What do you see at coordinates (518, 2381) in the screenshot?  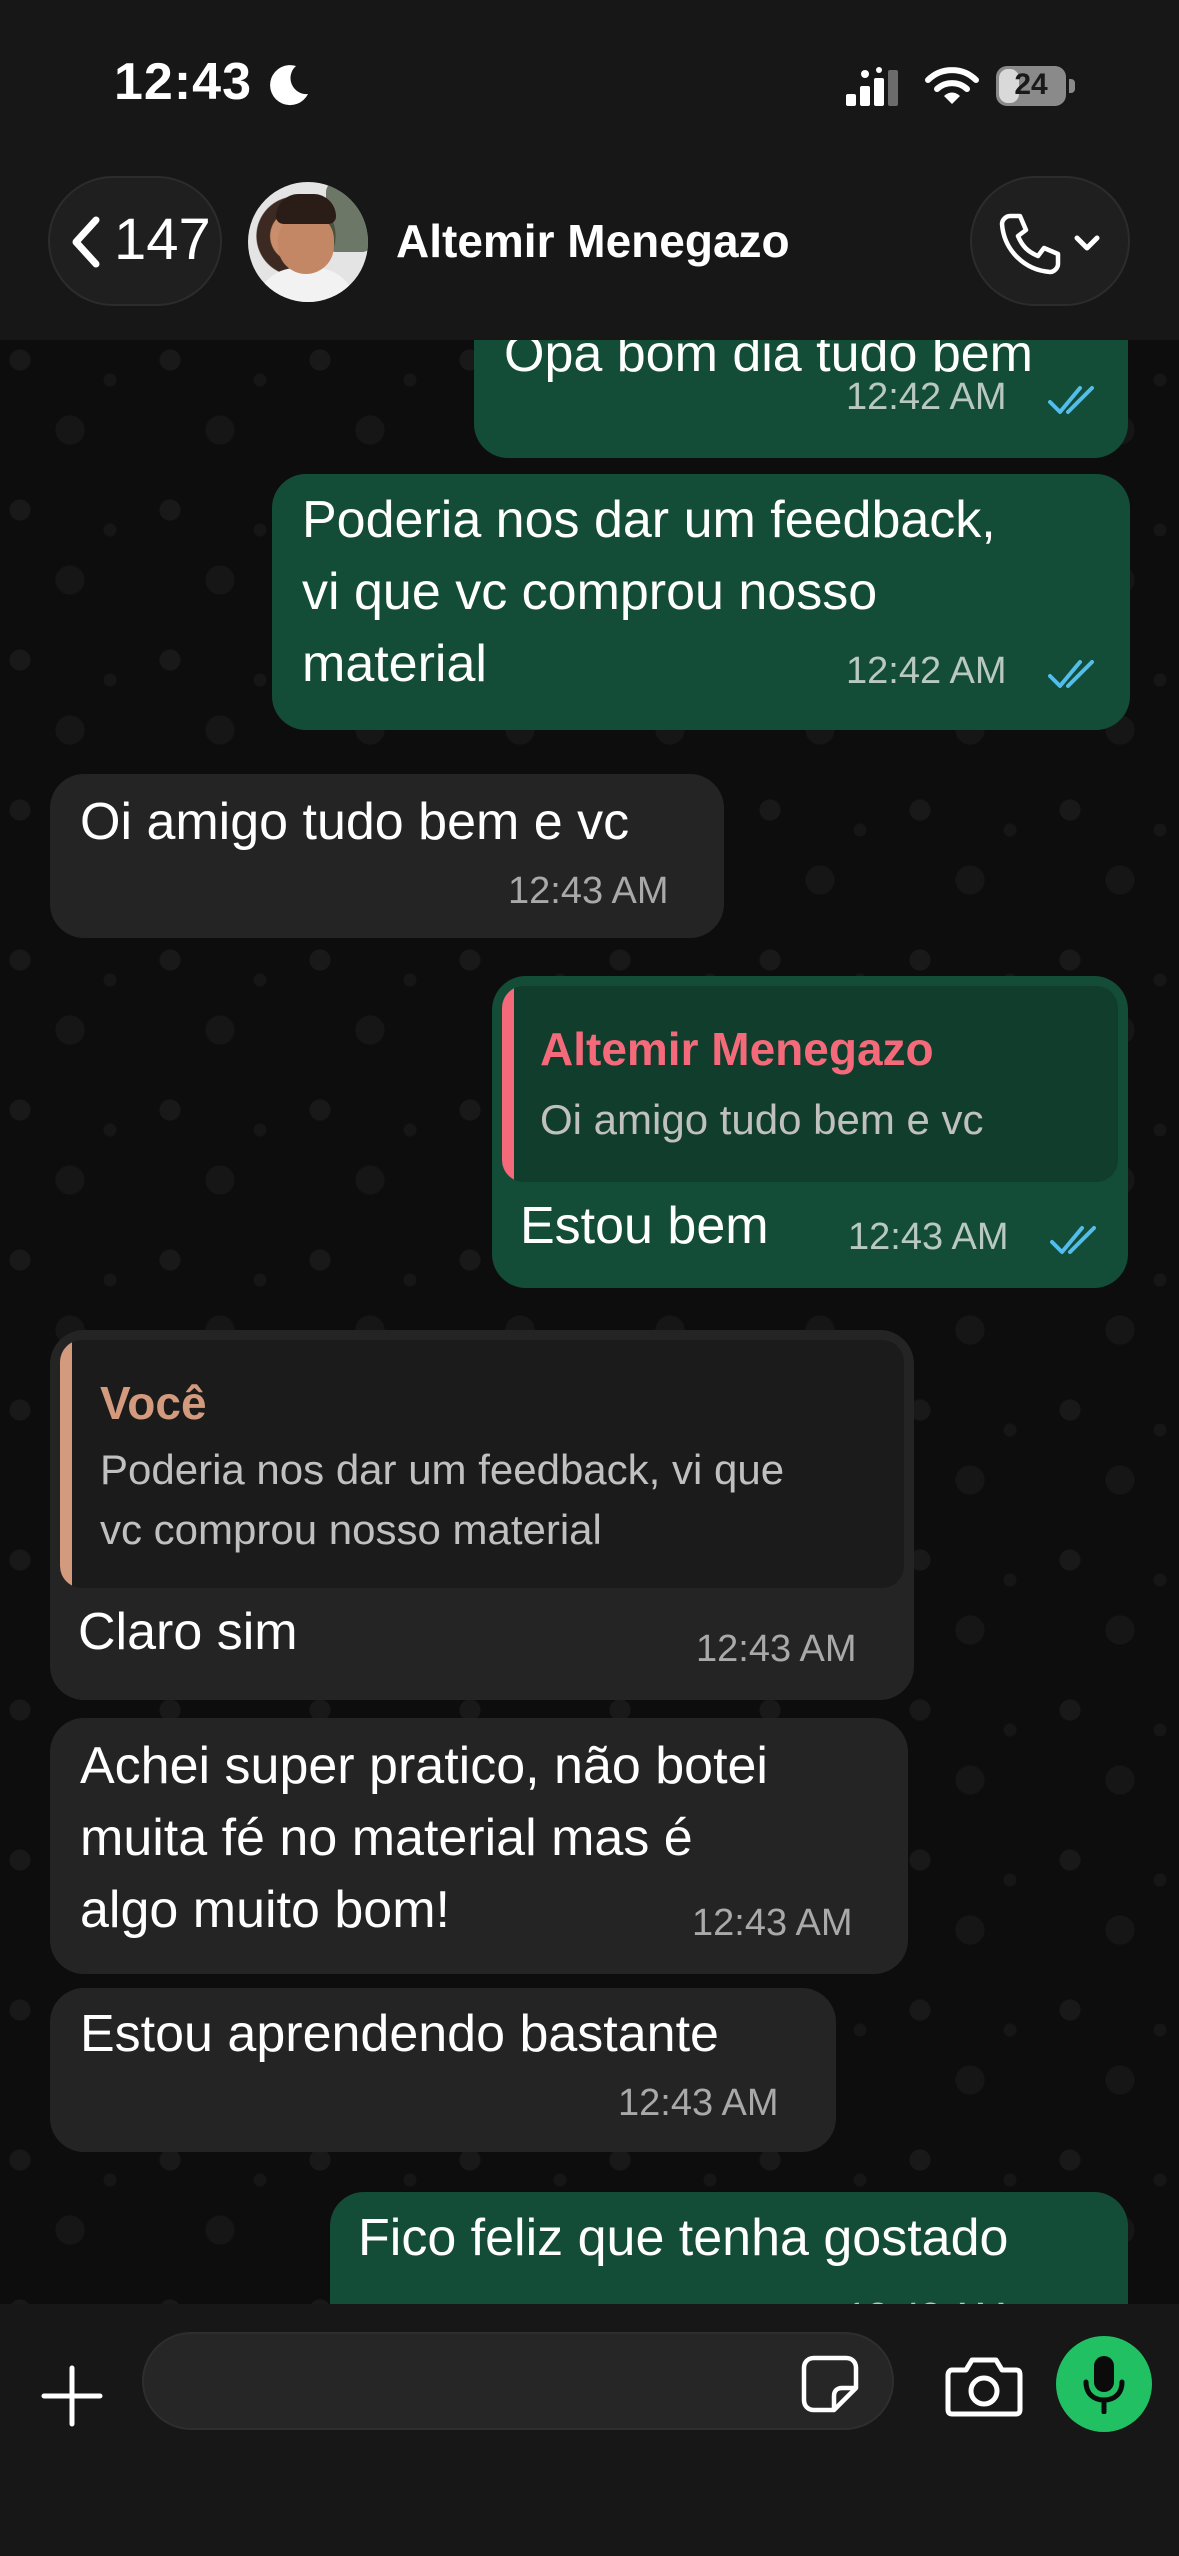 I see `message-input` at bounding box center [518, 2381].